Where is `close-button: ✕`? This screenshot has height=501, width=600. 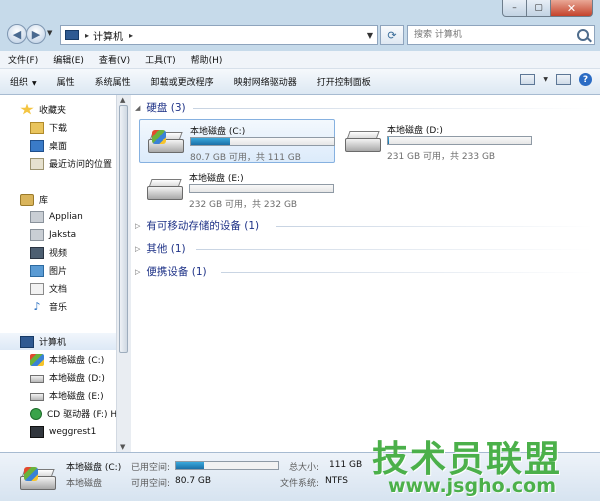 close-button: ✕ is located at coordinates (572, 8).